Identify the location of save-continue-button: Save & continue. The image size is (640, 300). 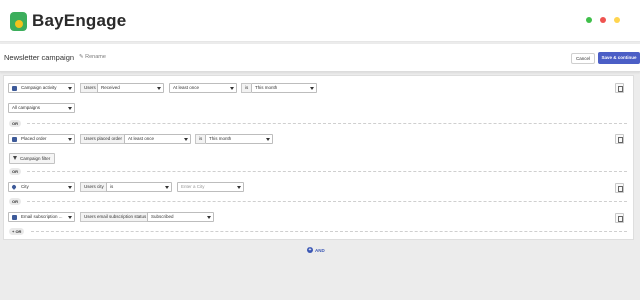
(619, 58).